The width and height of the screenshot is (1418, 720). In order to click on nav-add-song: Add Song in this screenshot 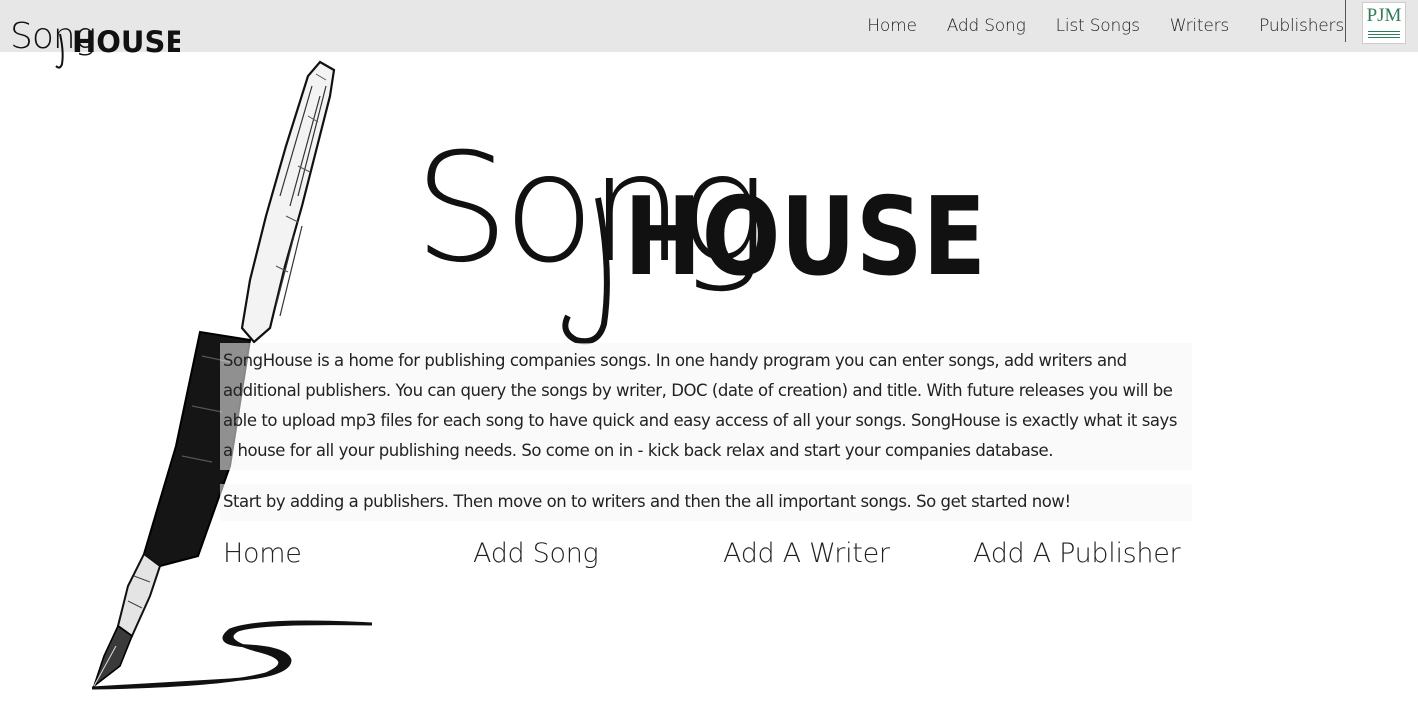, I will do `click(986, 26)`.